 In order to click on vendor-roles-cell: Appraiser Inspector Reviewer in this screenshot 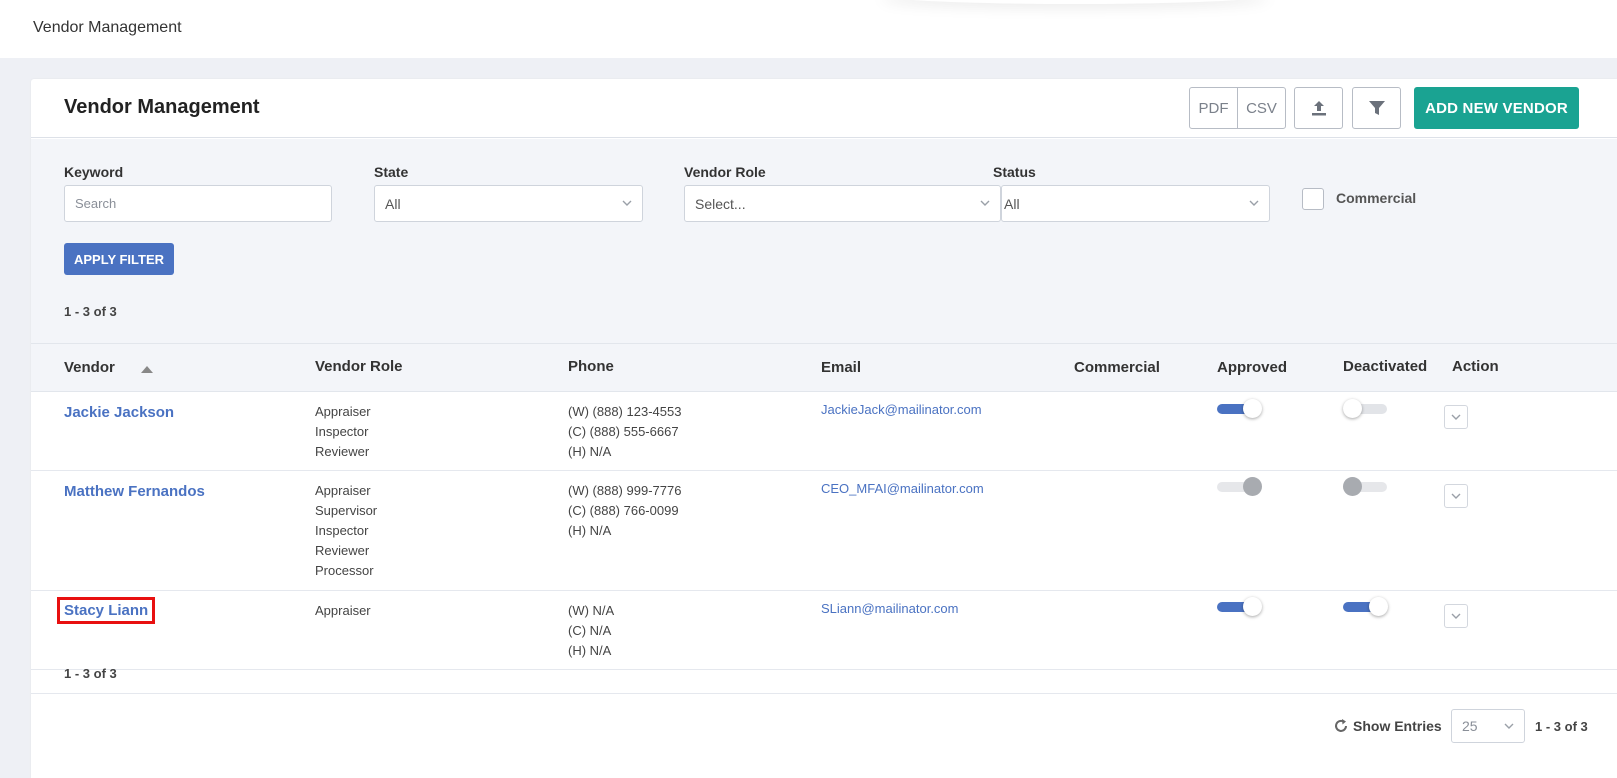, I will do `click(343, 432)`.